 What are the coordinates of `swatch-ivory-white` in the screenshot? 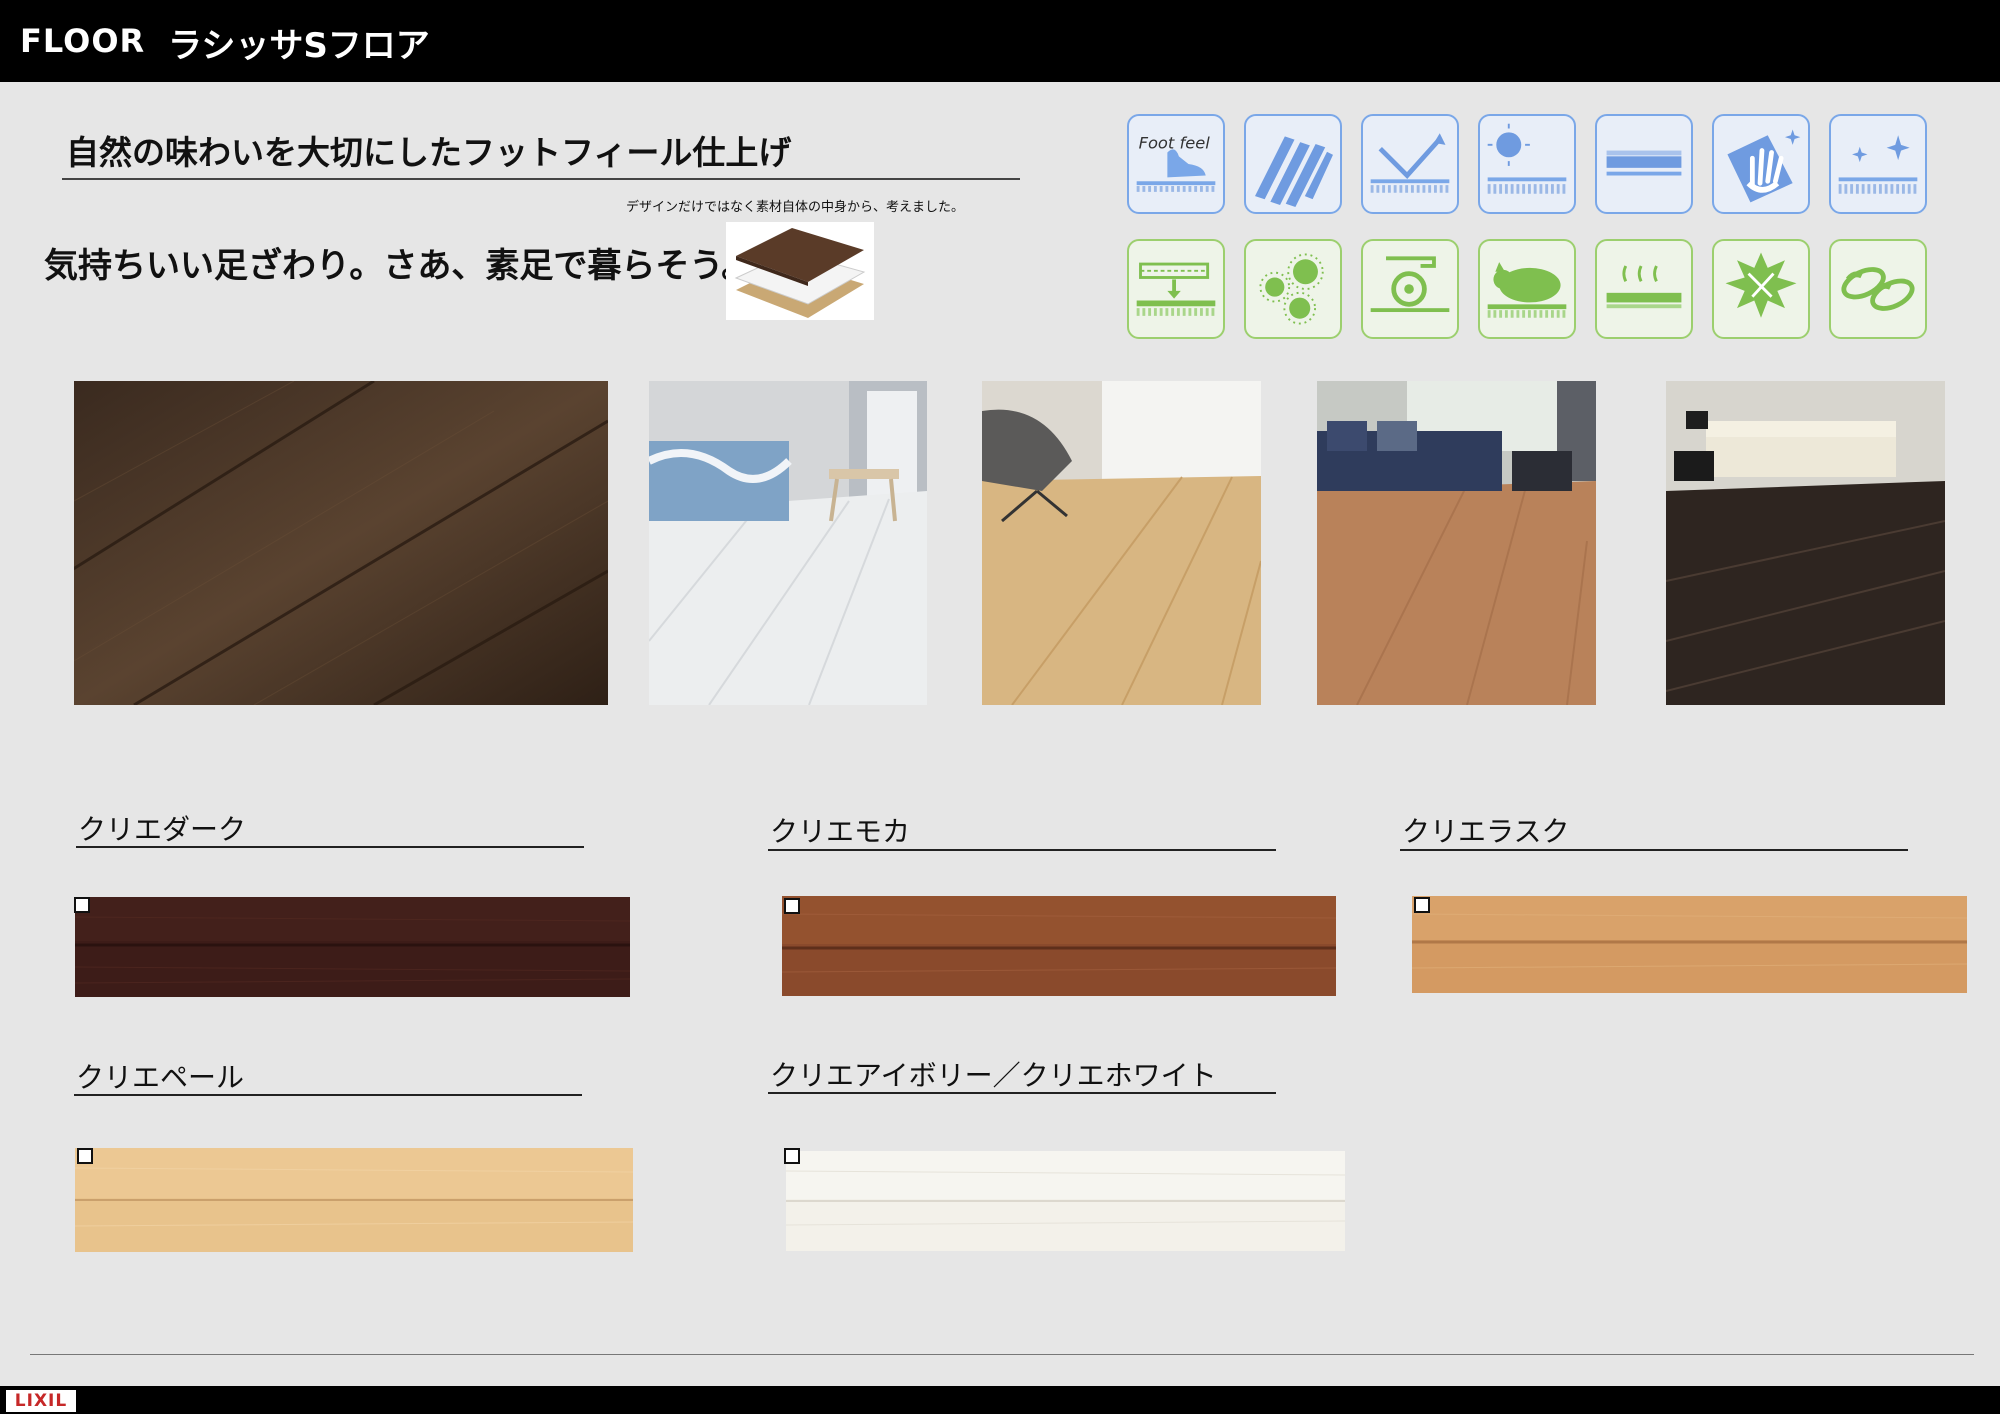 It's located at (1065, 1201).